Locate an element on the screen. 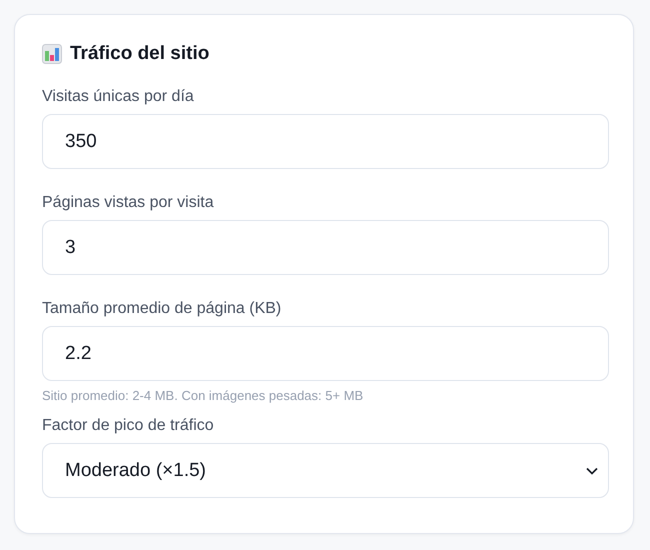  card-title: Tráfico del sitio is located at coordinates (140, 54).